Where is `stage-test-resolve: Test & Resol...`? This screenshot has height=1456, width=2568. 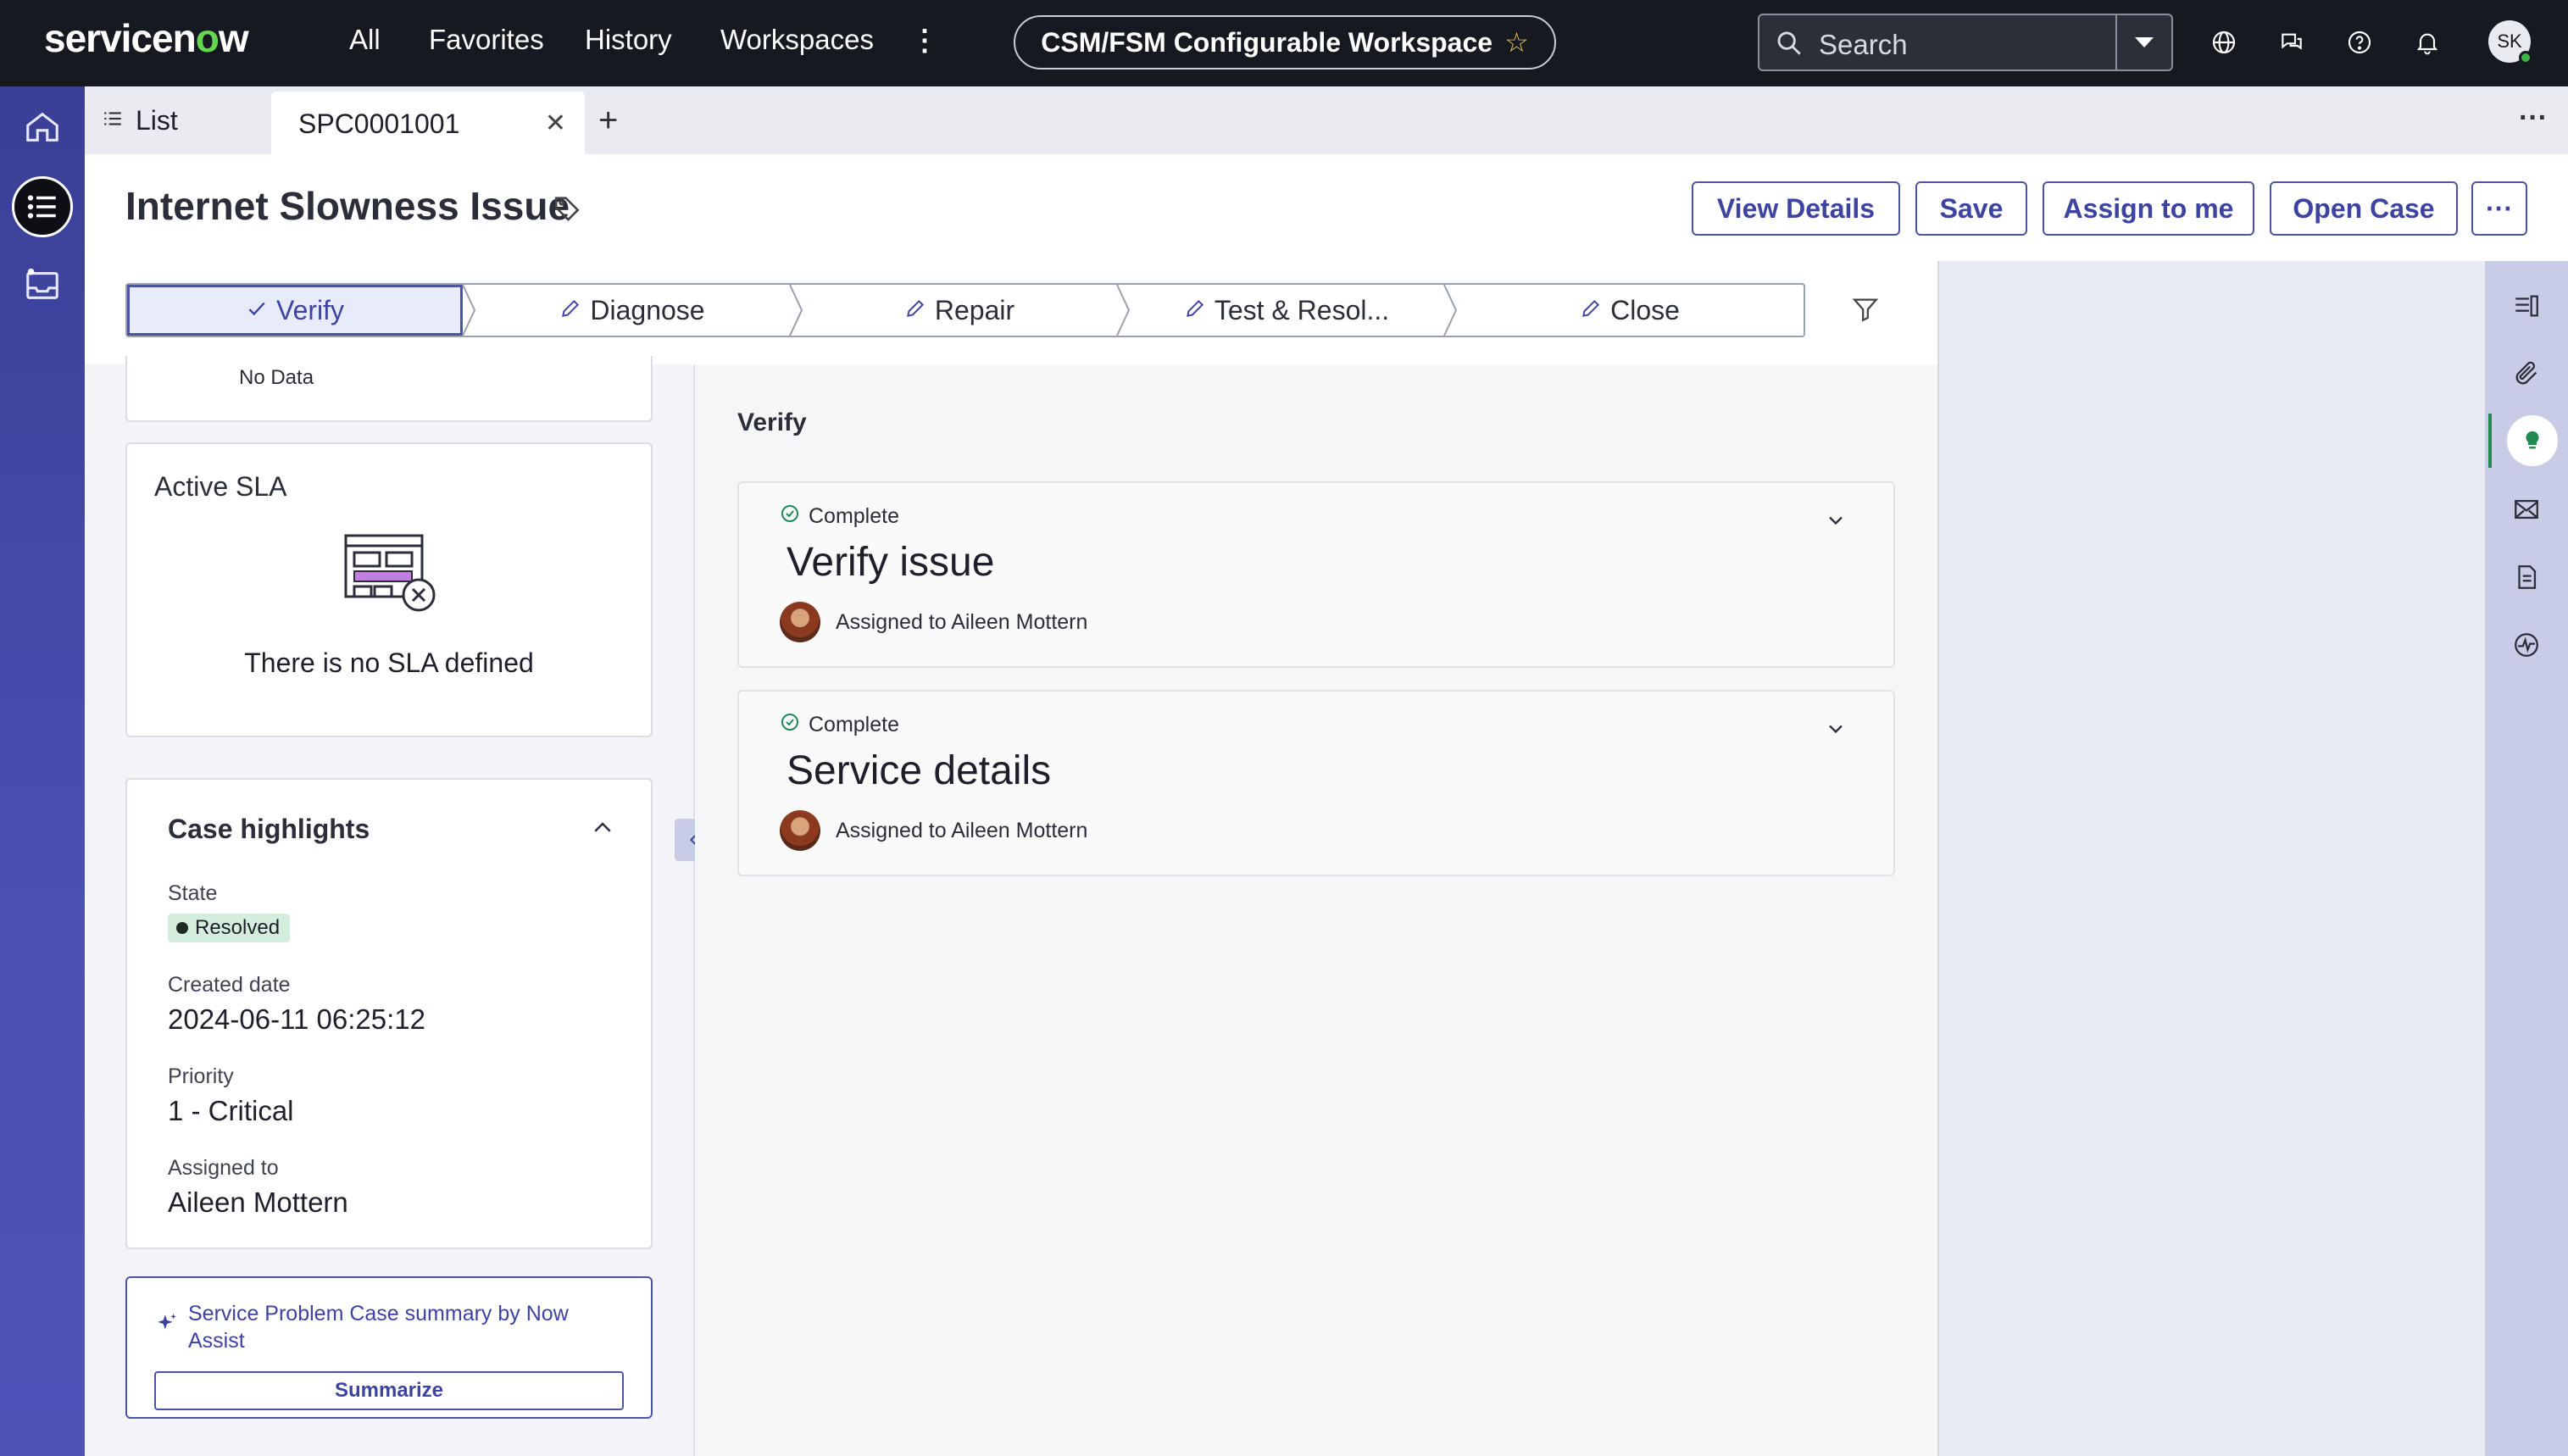 stage-test-resolve: Test & Resol... is located at coordinates (1286, 311).